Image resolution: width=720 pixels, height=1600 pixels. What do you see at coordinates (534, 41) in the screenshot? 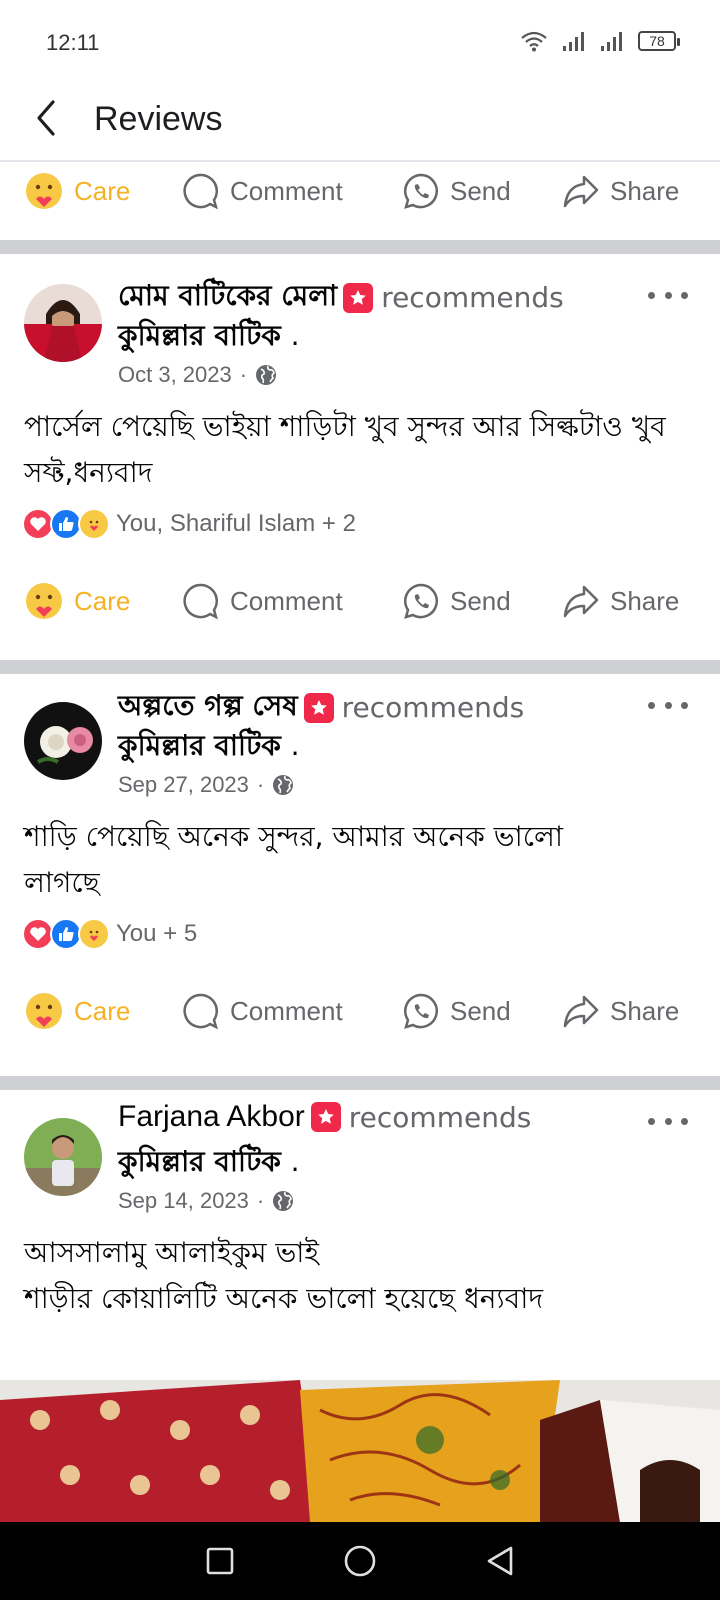
I see `wifi-icon` at bounding box center [534, 41].